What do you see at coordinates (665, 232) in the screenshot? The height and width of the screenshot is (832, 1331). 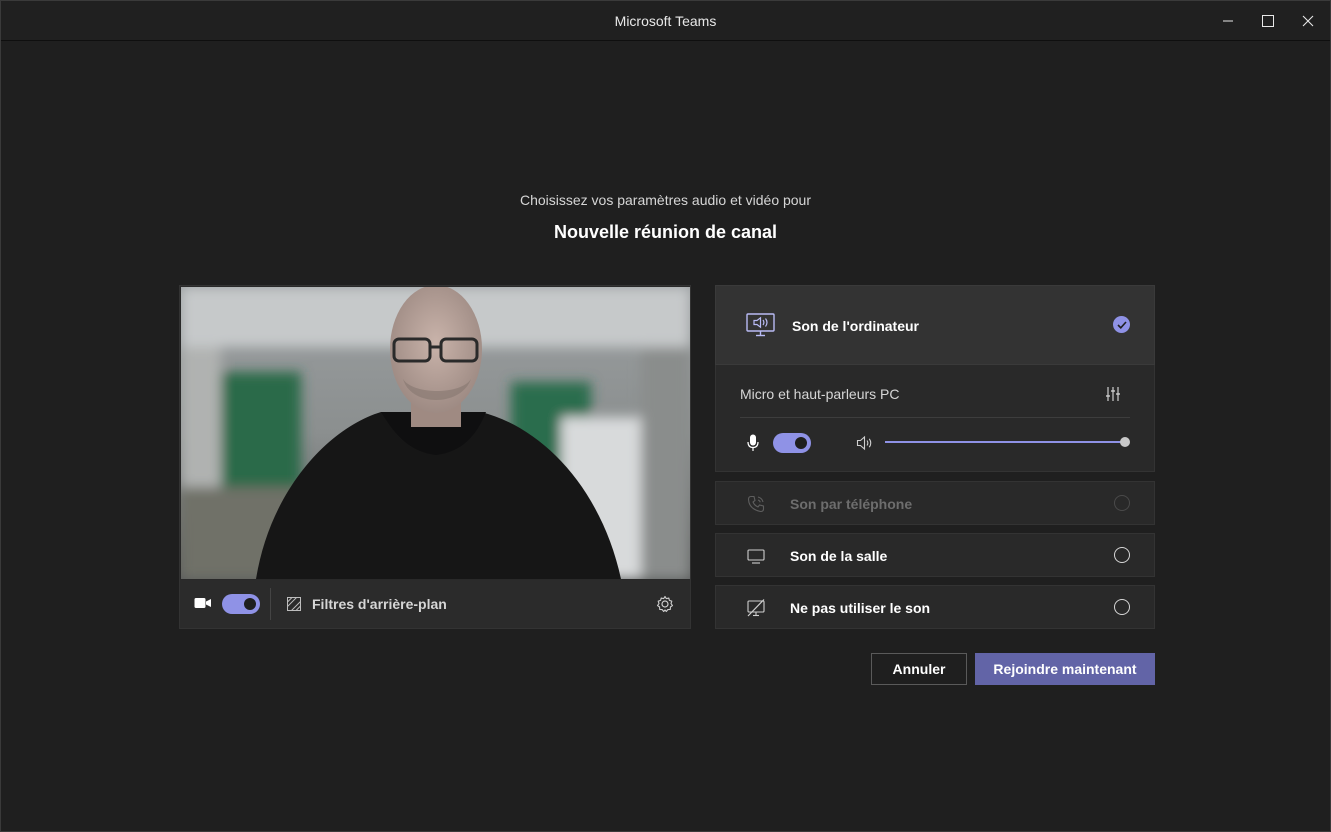 I see `meeting-title: Nouvelle réunion de canal` at bounding box center [665, 232].